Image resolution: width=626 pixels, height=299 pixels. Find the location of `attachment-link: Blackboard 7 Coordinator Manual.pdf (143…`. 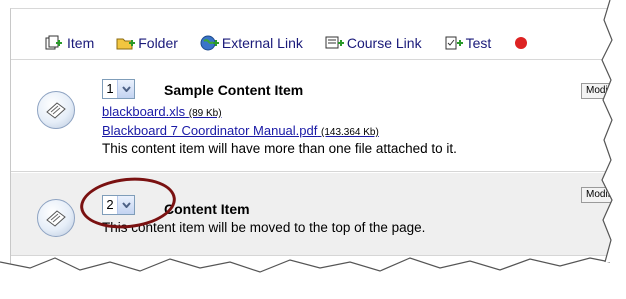

attachment-link: Blackboard 7 Coordinator Manual.pdf (143… is located at coordinates (240, 130).